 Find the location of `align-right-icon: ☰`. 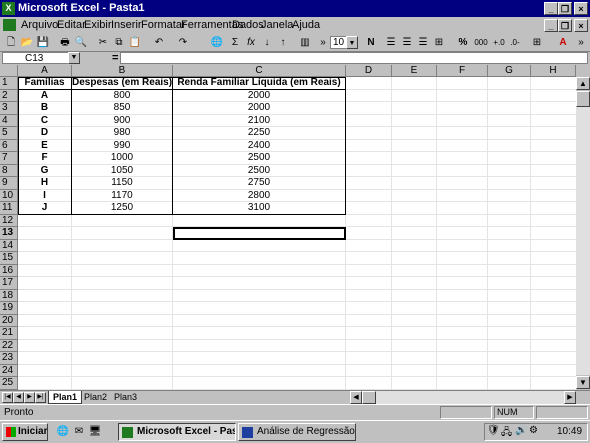

align-right-icon: ☰ is located at coordinates (423, 42).